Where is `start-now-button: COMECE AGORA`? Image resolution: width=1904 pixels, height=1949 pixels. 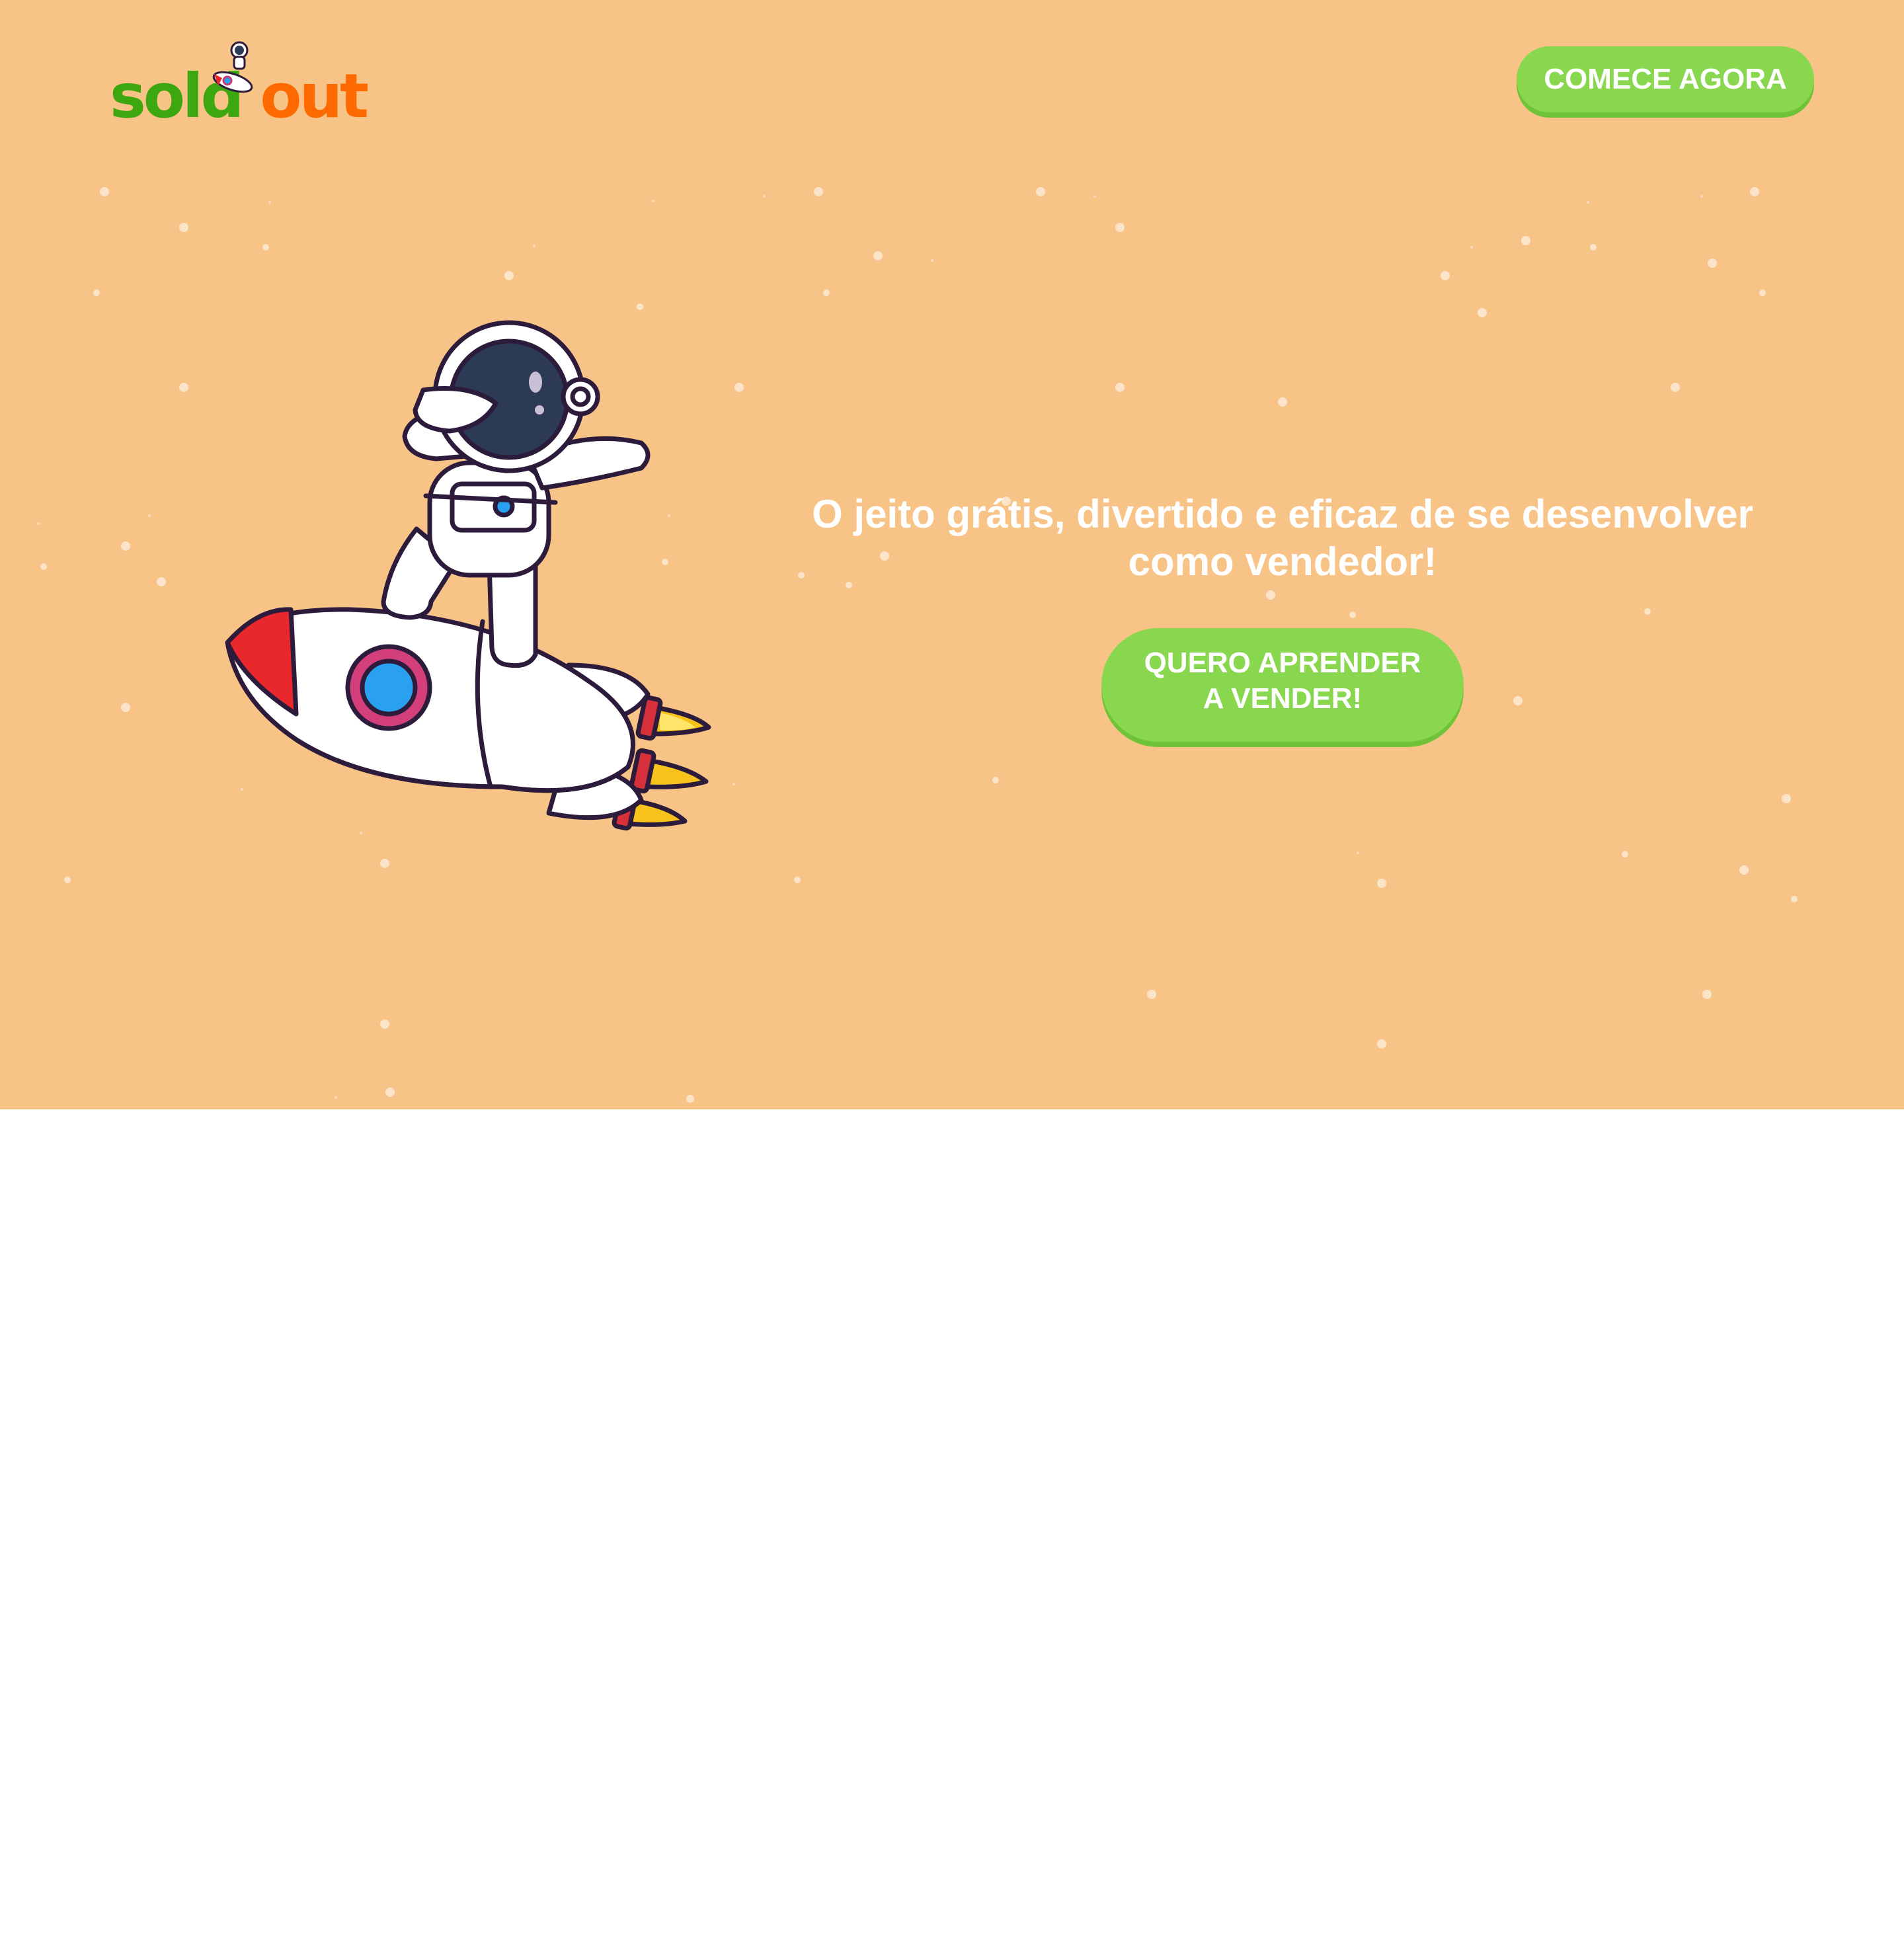 start-now-button: COMECE AGORA is located at coordinates (1665, 79).